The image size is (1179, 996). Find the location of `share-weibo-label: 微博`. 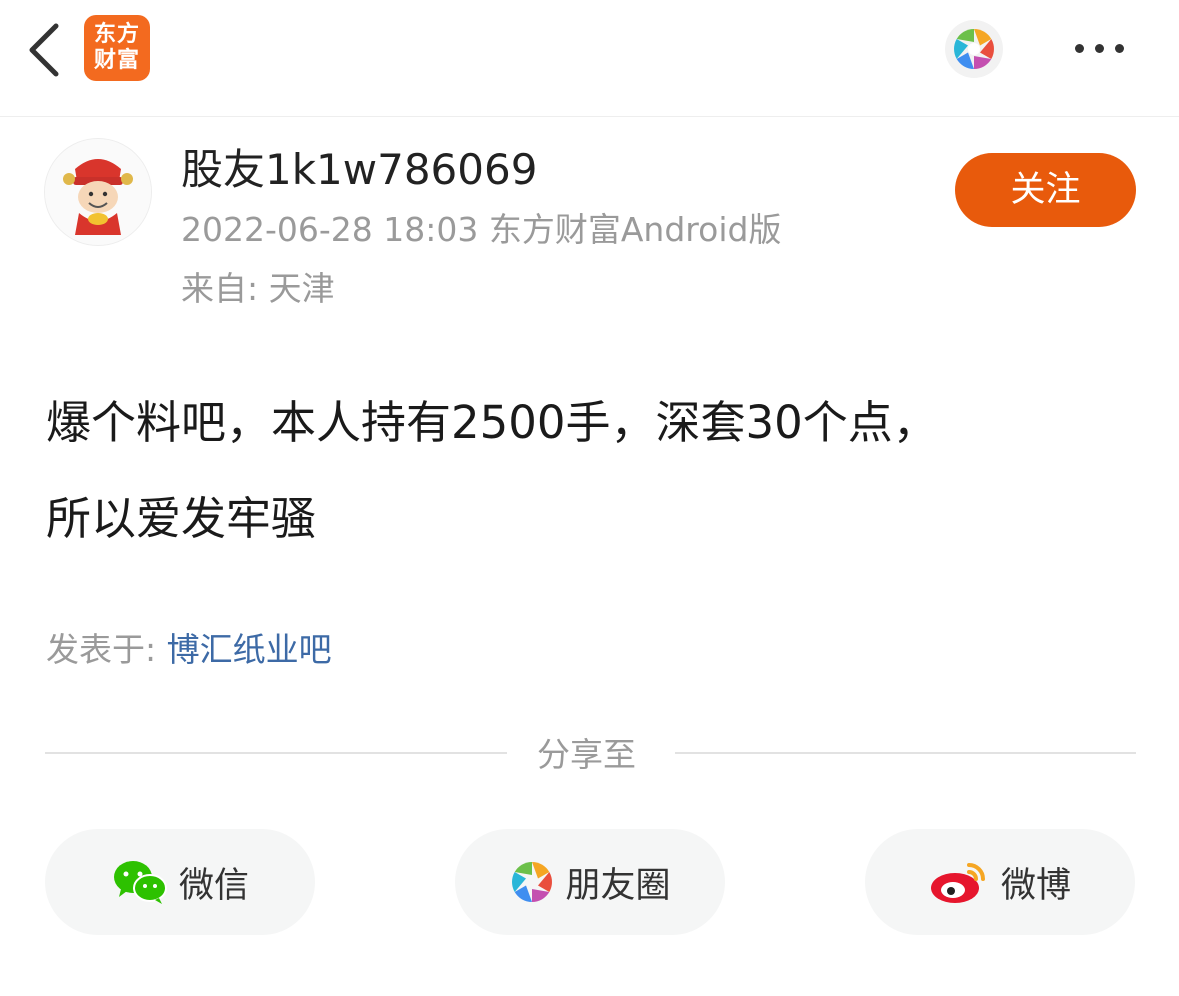

share-weibo-label: 微博 is located at coordinates (1035, 885).